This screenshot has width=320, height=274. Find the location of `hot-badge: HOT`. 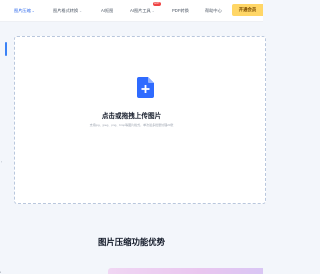

hot-badge: HOT is located at coordinates (157, 4).